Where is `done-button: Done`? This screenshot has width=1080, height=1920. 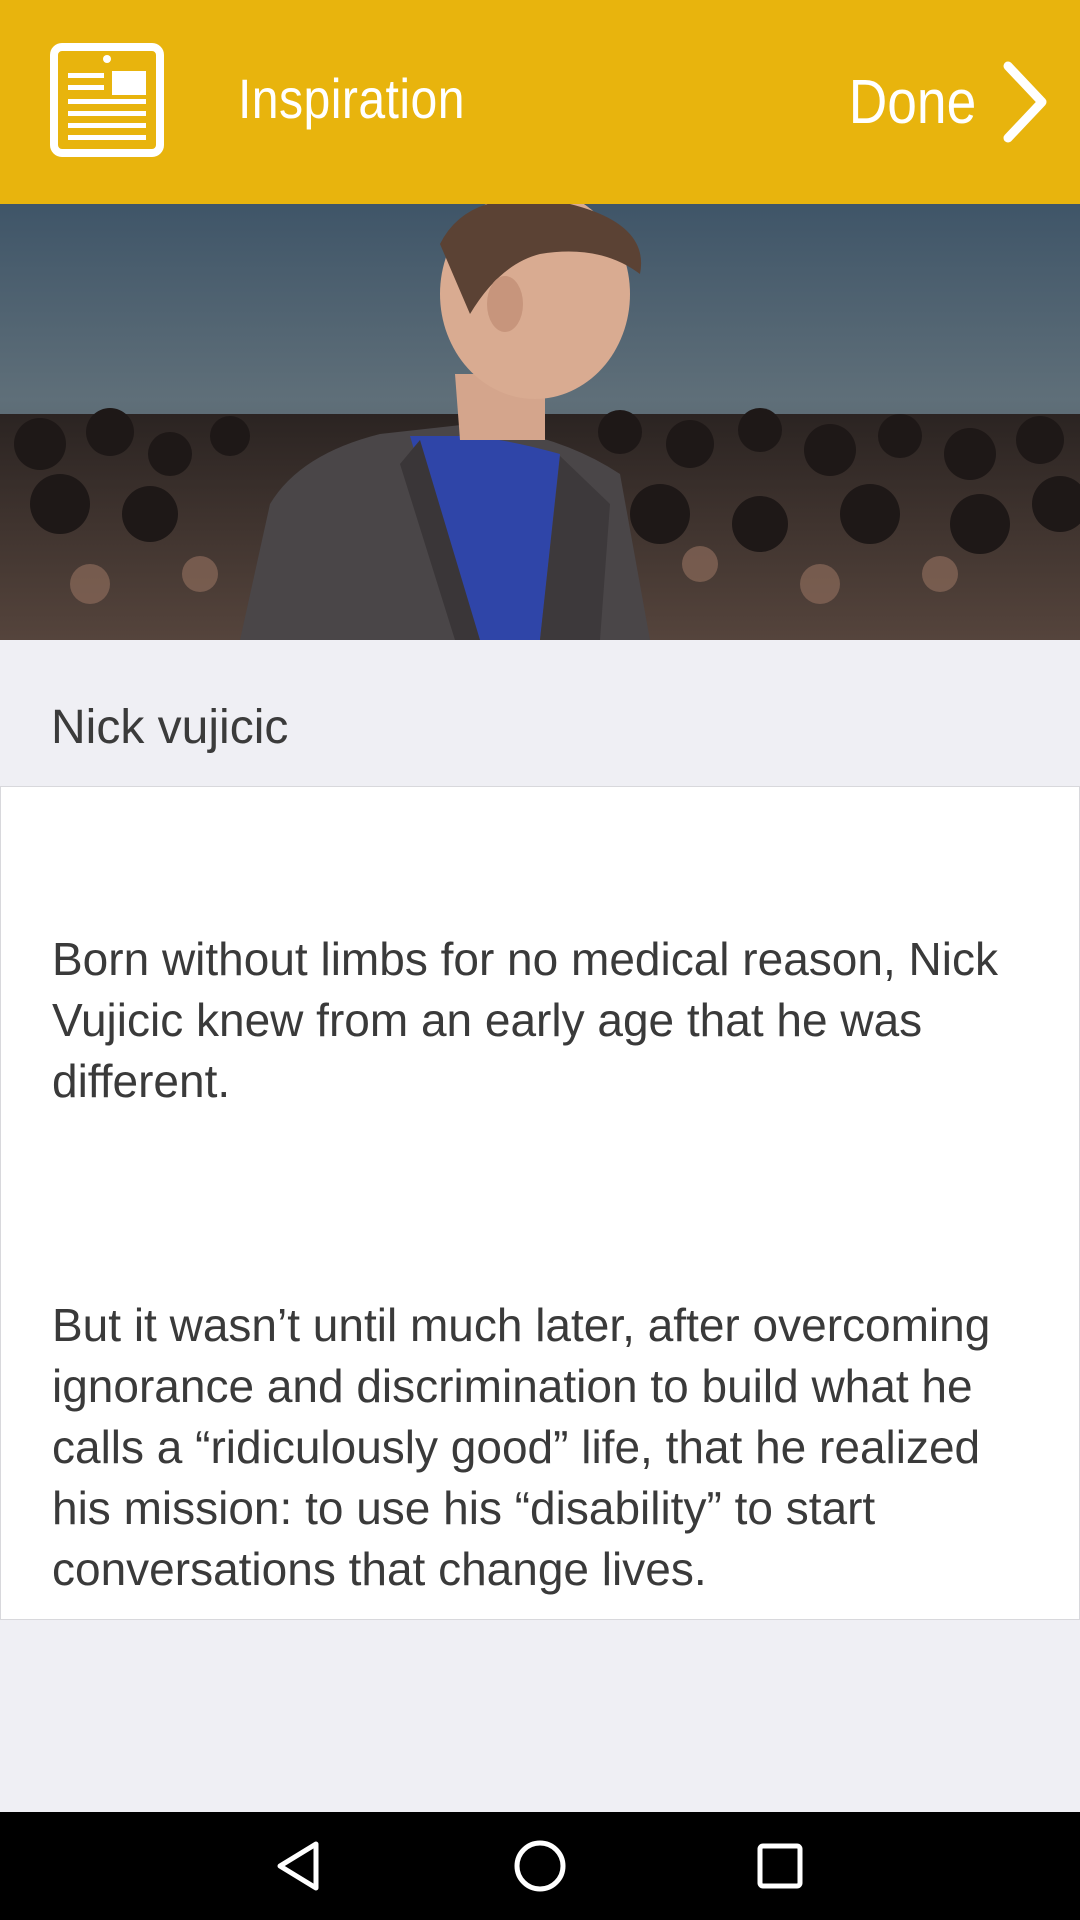
done-button: Done is located at coordinates (939, 102).